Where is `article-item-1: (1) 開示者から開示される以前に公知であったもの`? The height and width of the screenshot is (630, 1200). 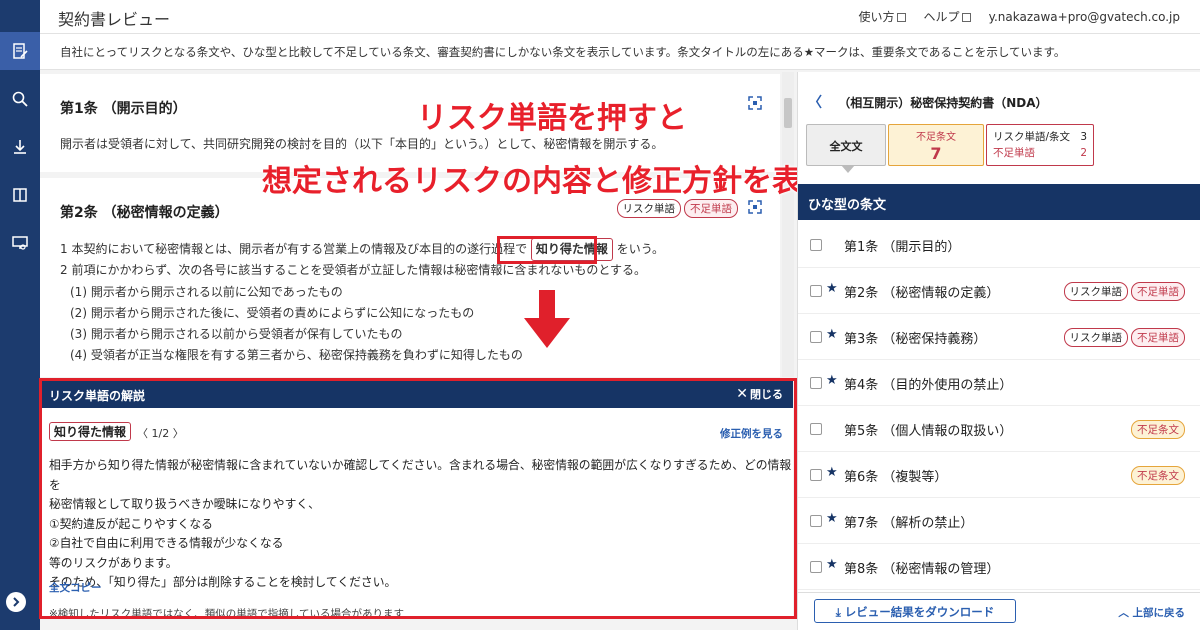
article-item-1: (1) 開示者から開示される以前に公知であったもの is located at coordinates (206, 292).